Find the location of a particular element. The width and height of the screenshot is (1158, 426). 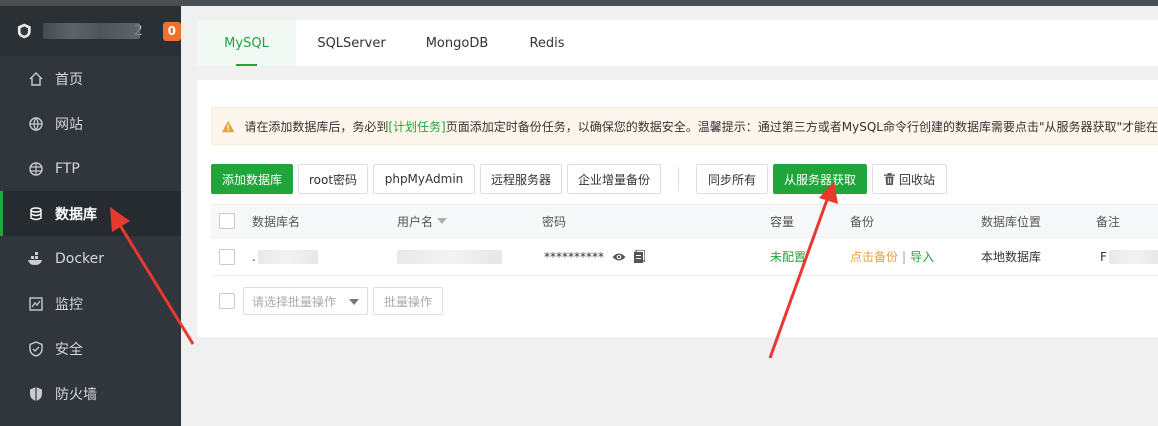

password-masked: ********** is located at coordinates (574, 256).